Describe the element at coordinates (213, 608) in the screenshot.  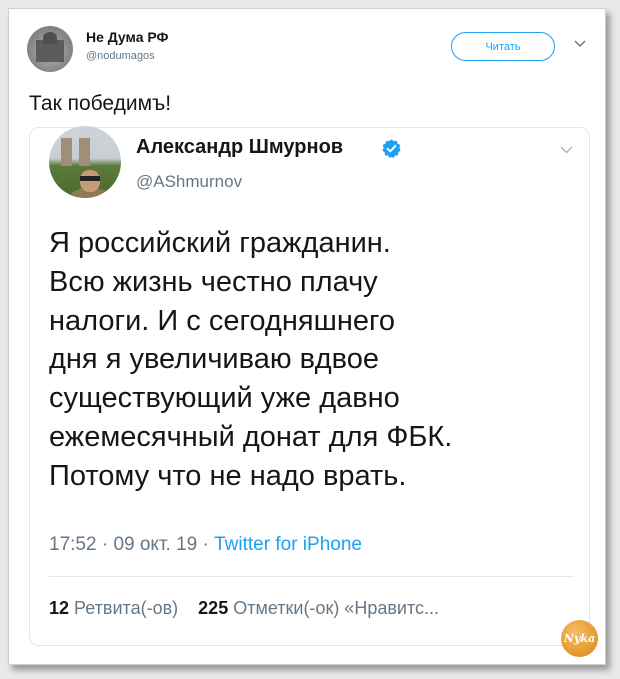
I see `likes-count: 225` at that location.